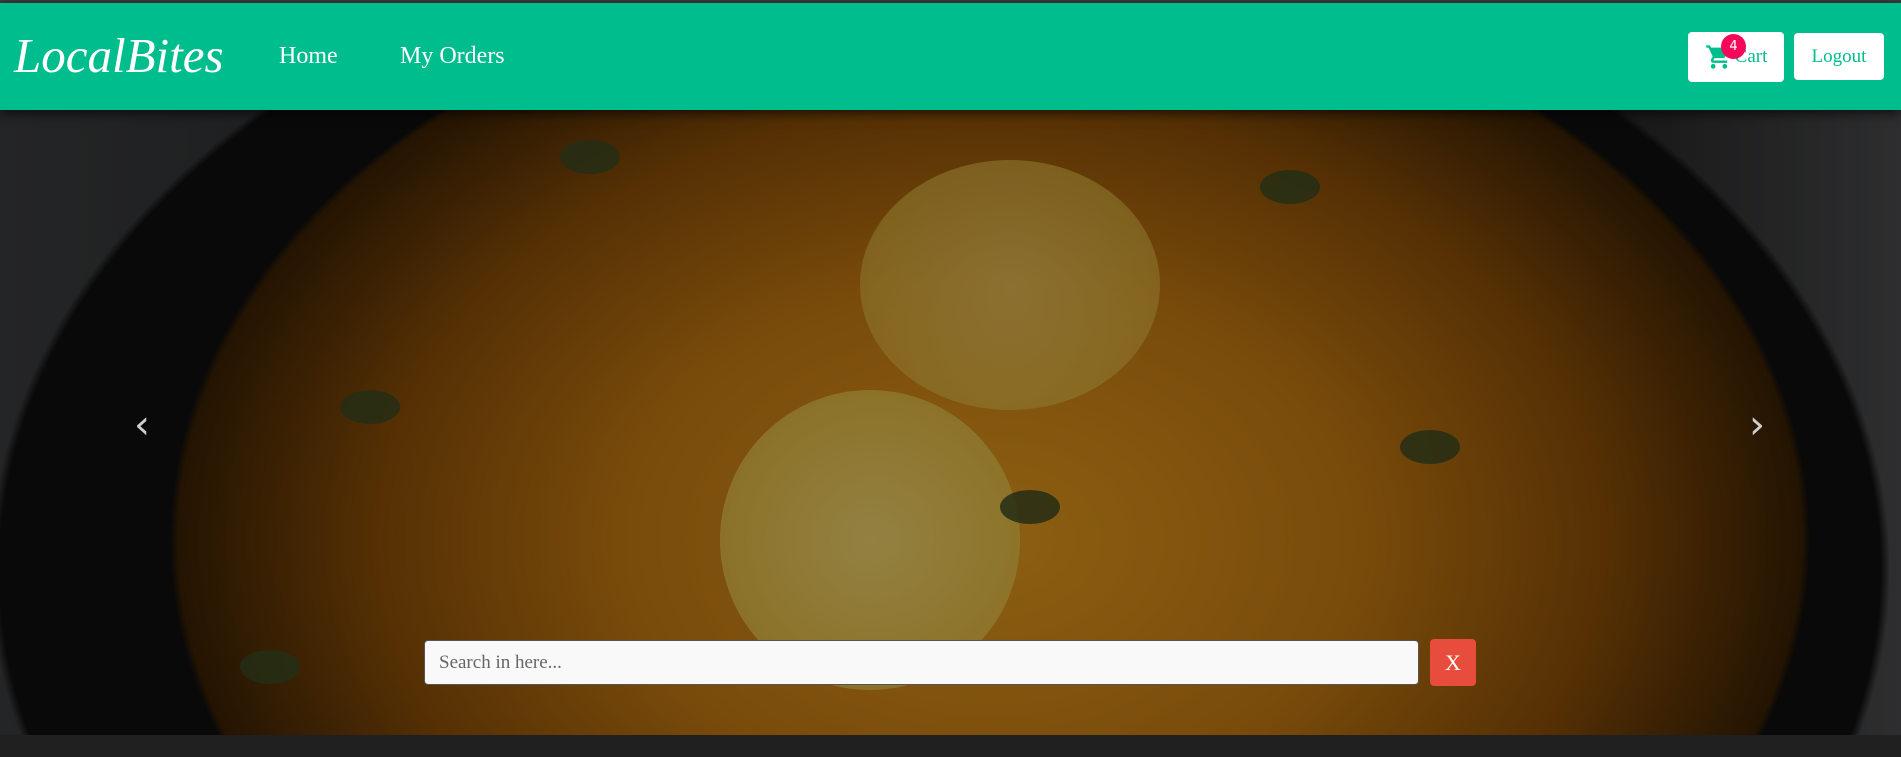  Describe the element at coordinates (1839, 56) in the screenshot. I see `logout-button: Logout` at that location.